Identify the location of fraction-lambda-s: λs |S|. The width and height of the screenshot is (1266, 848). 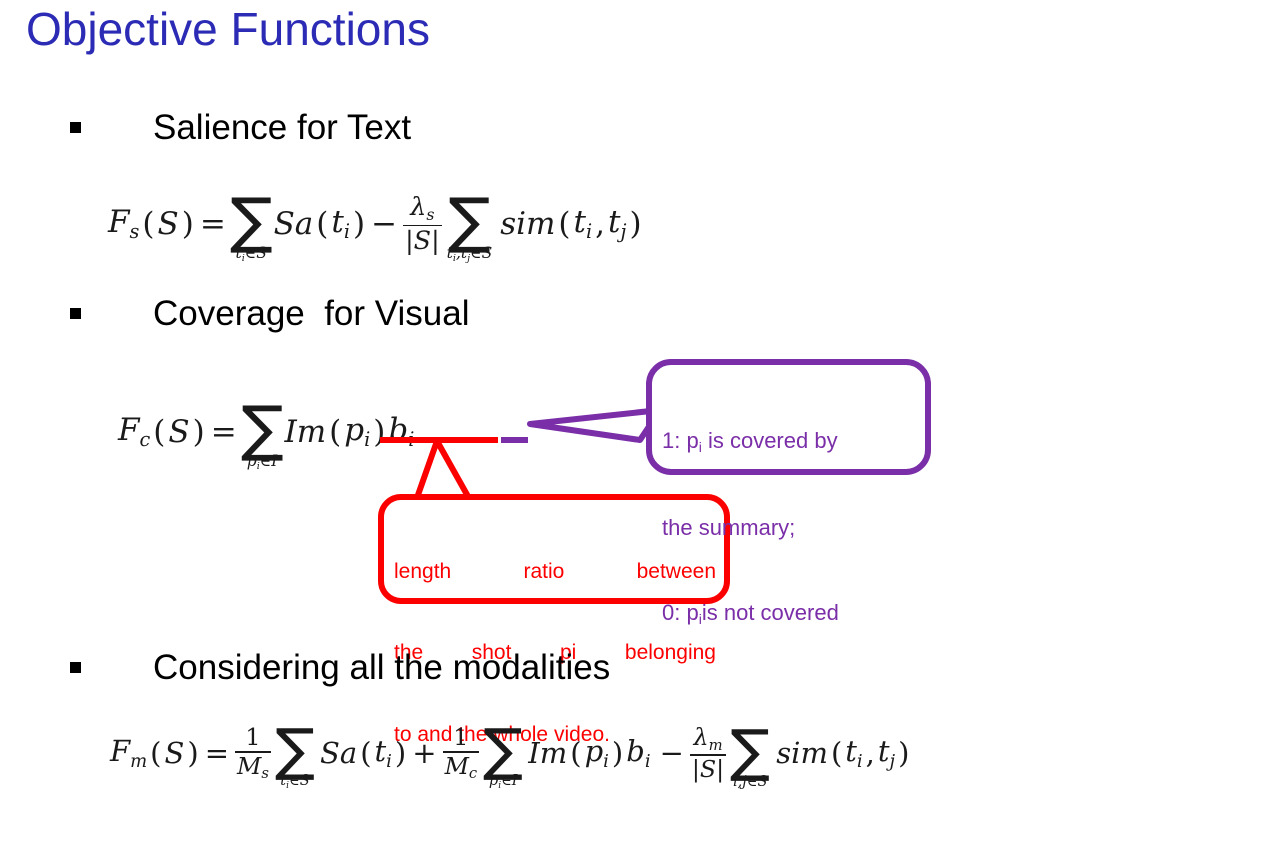
(422, 223).